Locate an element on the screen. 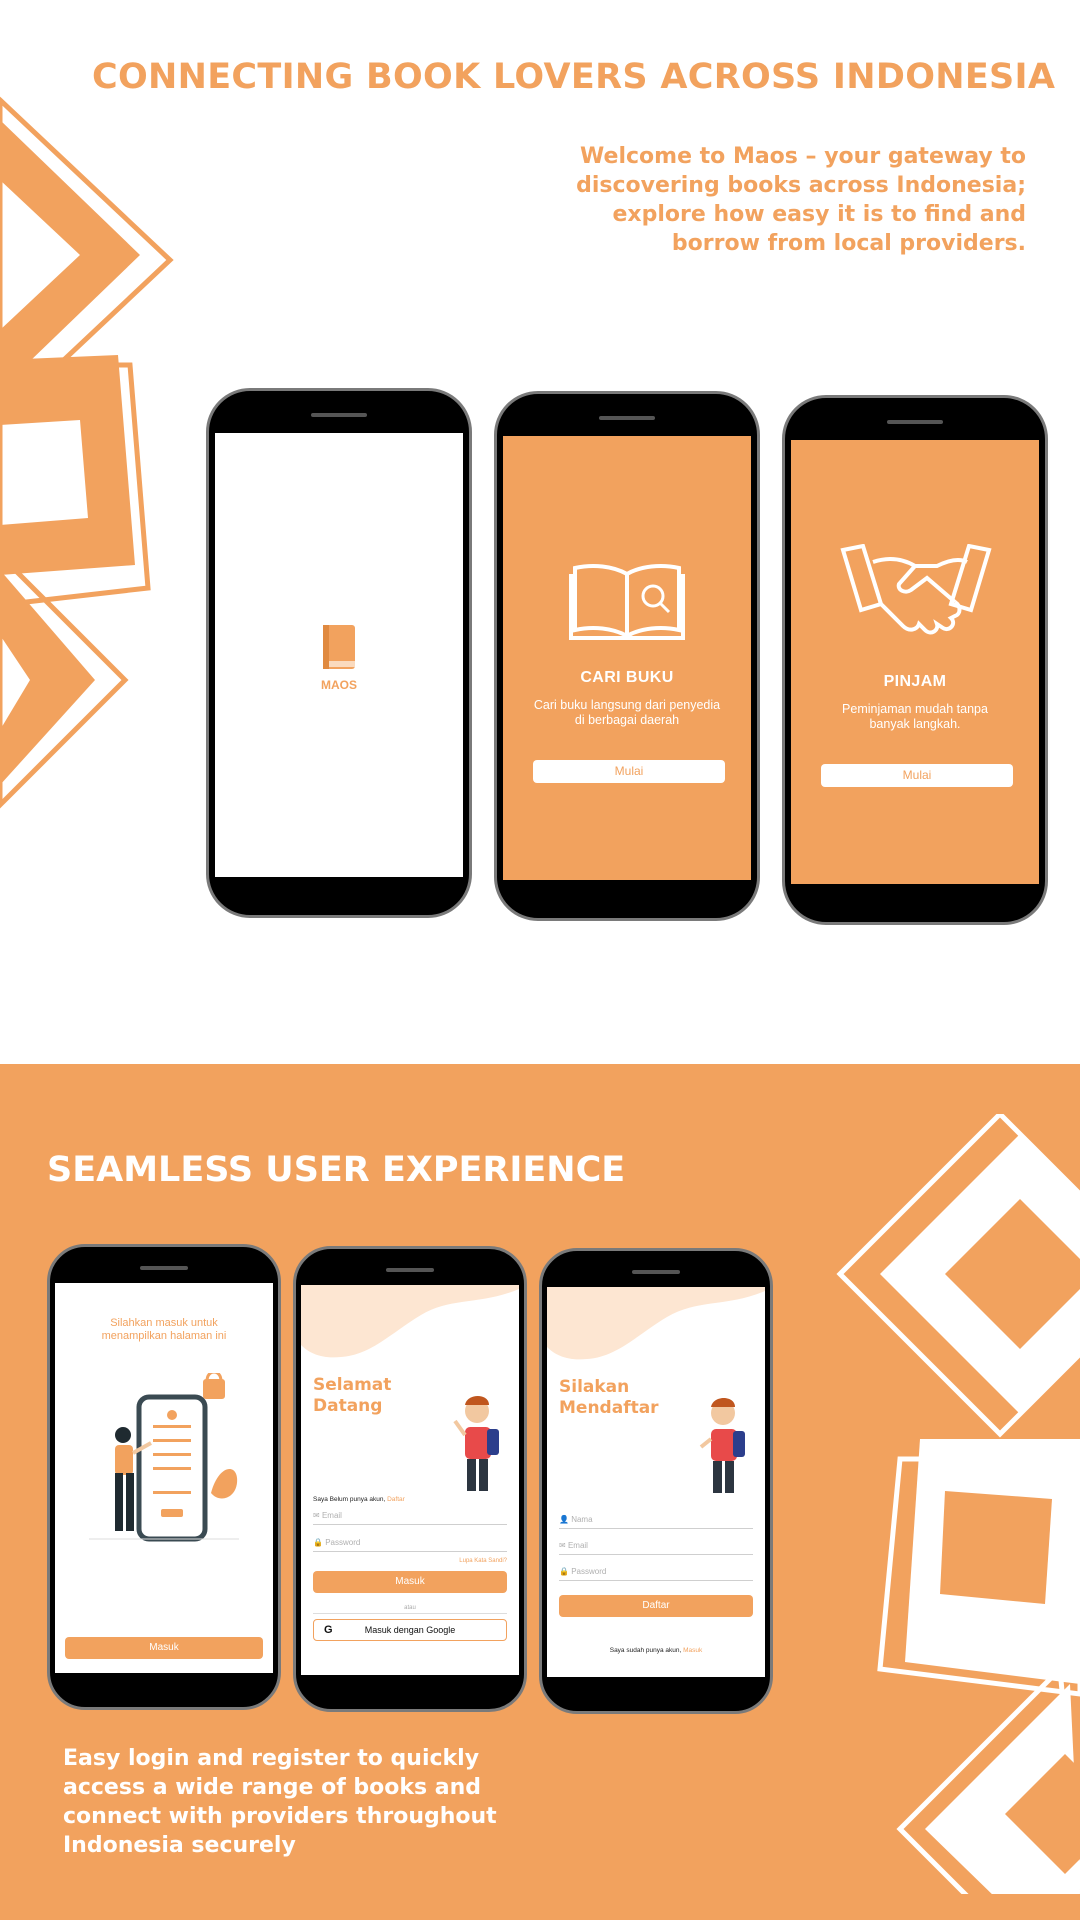  register-link: Daftar is located at coordinates (396, 1499).